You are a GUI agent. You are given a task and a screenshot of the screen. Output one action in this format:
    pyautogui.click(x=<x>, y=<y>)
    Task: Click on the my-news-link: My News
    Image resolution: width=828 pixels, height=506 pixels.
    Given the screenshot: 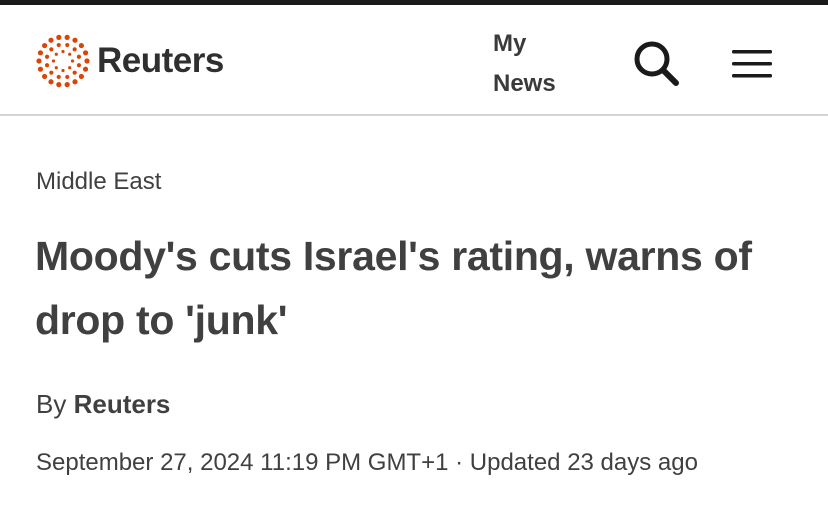 What is the action you would take?
    pyautogui.click(x=529, y=64)
    